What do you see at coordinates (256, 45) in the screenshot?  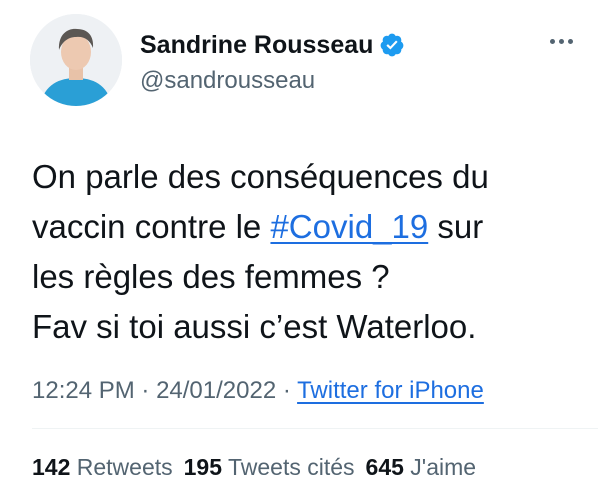 I see `display-name: Sandrine Rousseau` at bounding box center [256, 45].